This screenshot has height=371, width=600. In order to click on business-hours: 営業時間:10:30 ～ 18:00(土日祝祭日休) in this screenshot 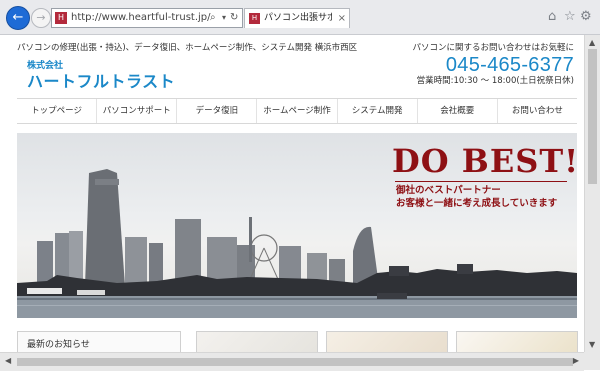, I will do `click(495, 81)`.